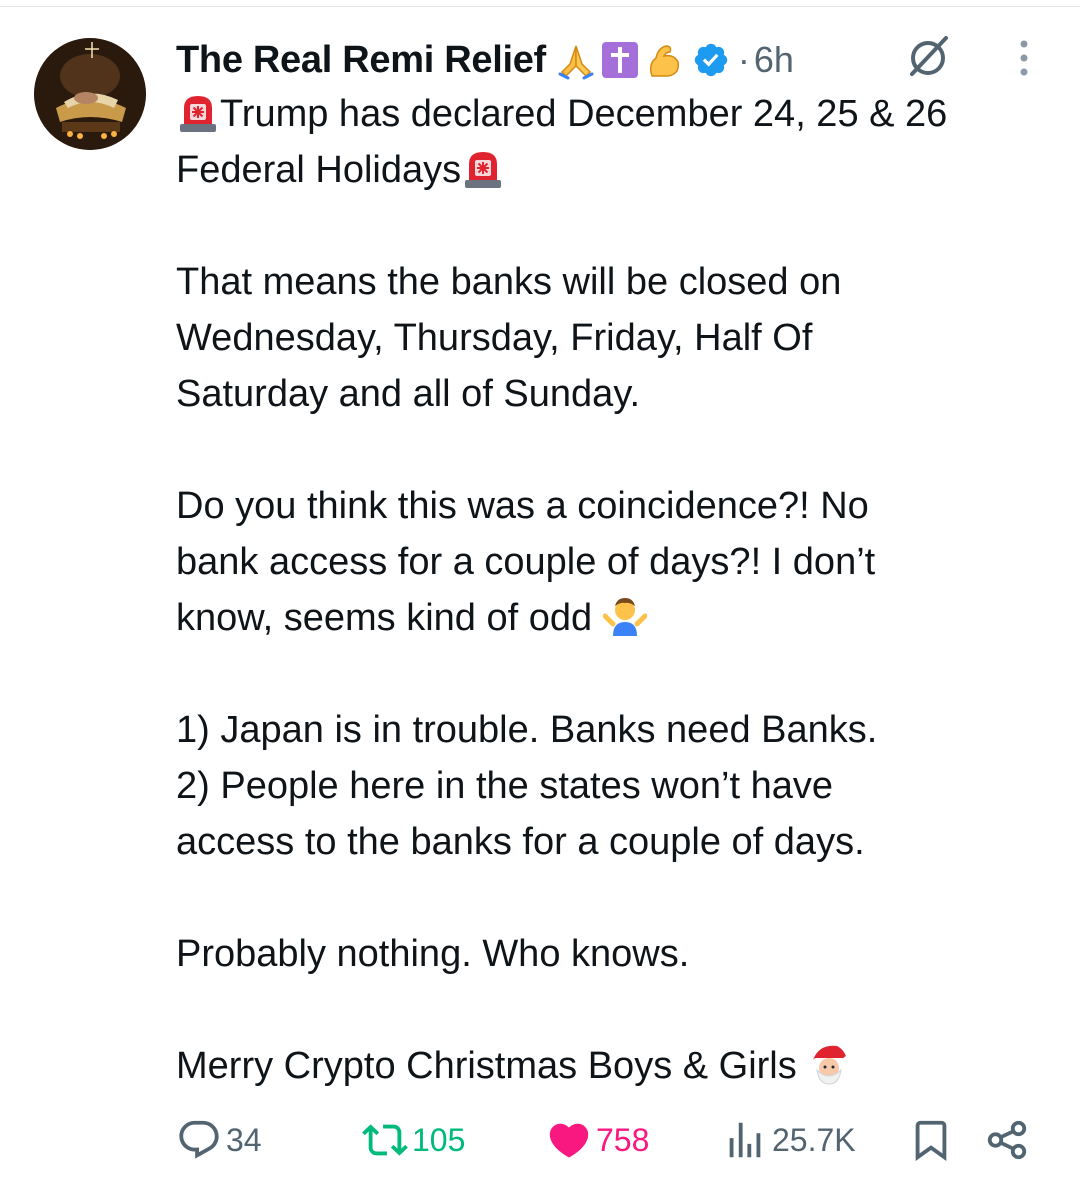 The image size is (1080, 1183). Describe the element at coordinates (569, 1140) in the screenshot. I see `heart-icon` at that location.